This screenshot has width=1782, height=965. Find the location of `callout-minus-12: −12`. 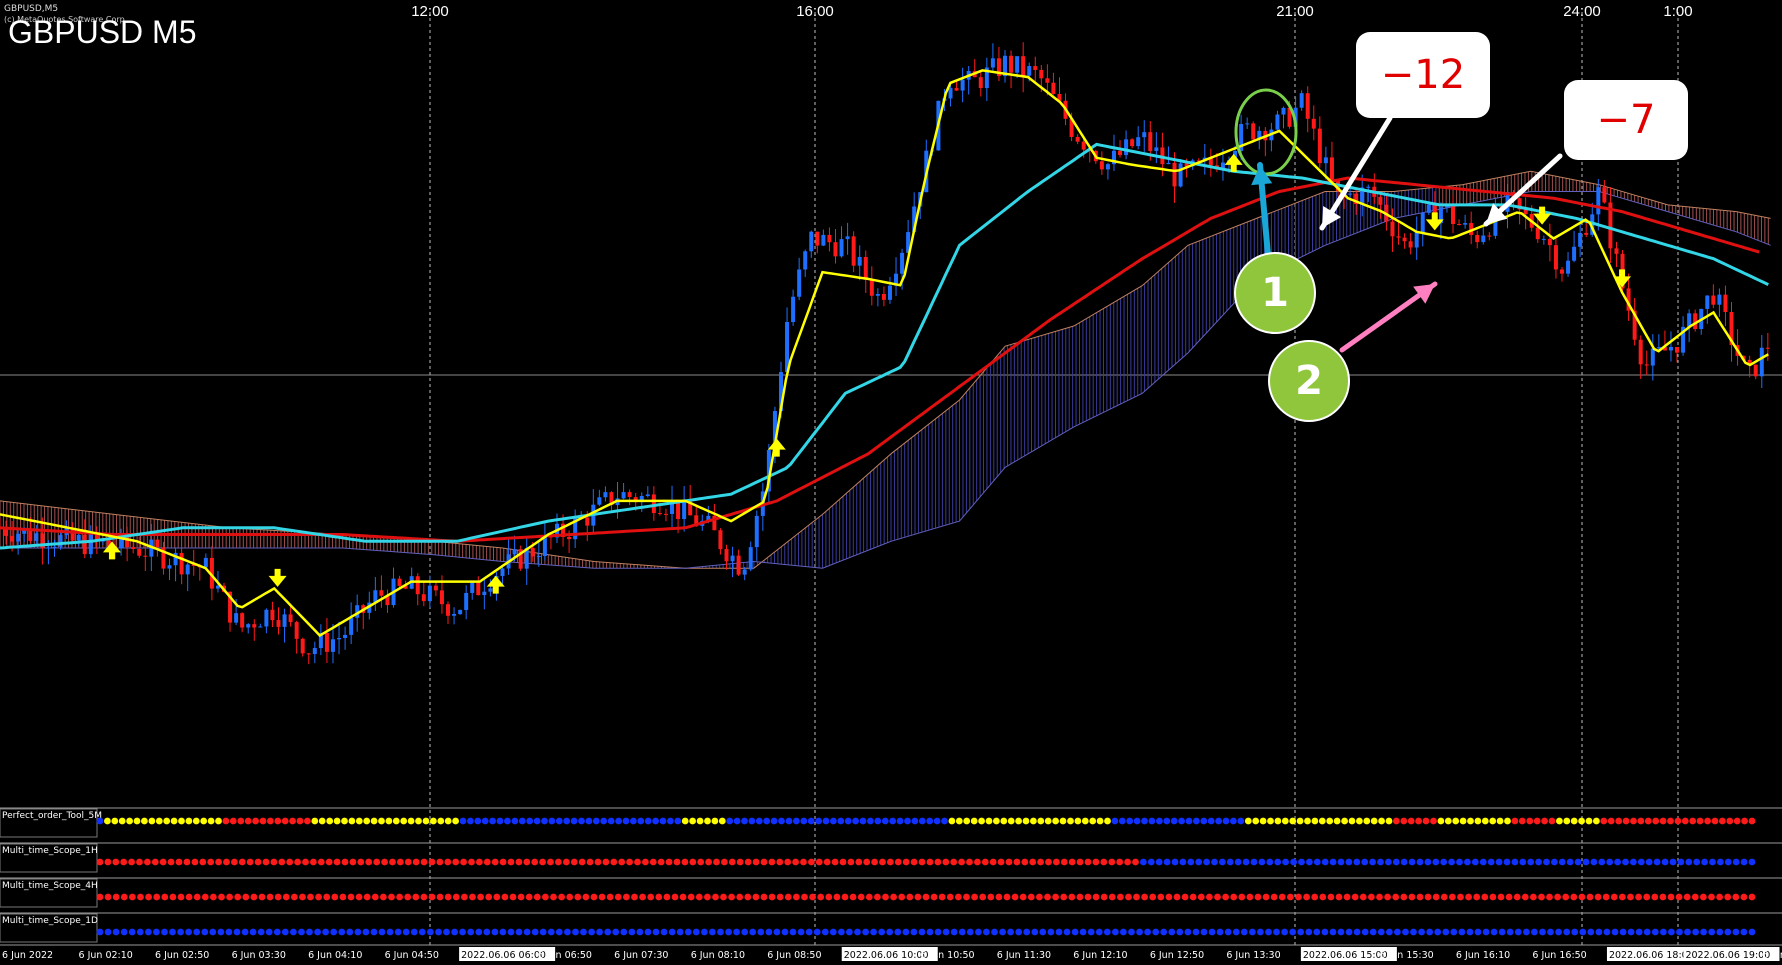

callout-minus-12: −12 is located at coordinates (1423, 75).